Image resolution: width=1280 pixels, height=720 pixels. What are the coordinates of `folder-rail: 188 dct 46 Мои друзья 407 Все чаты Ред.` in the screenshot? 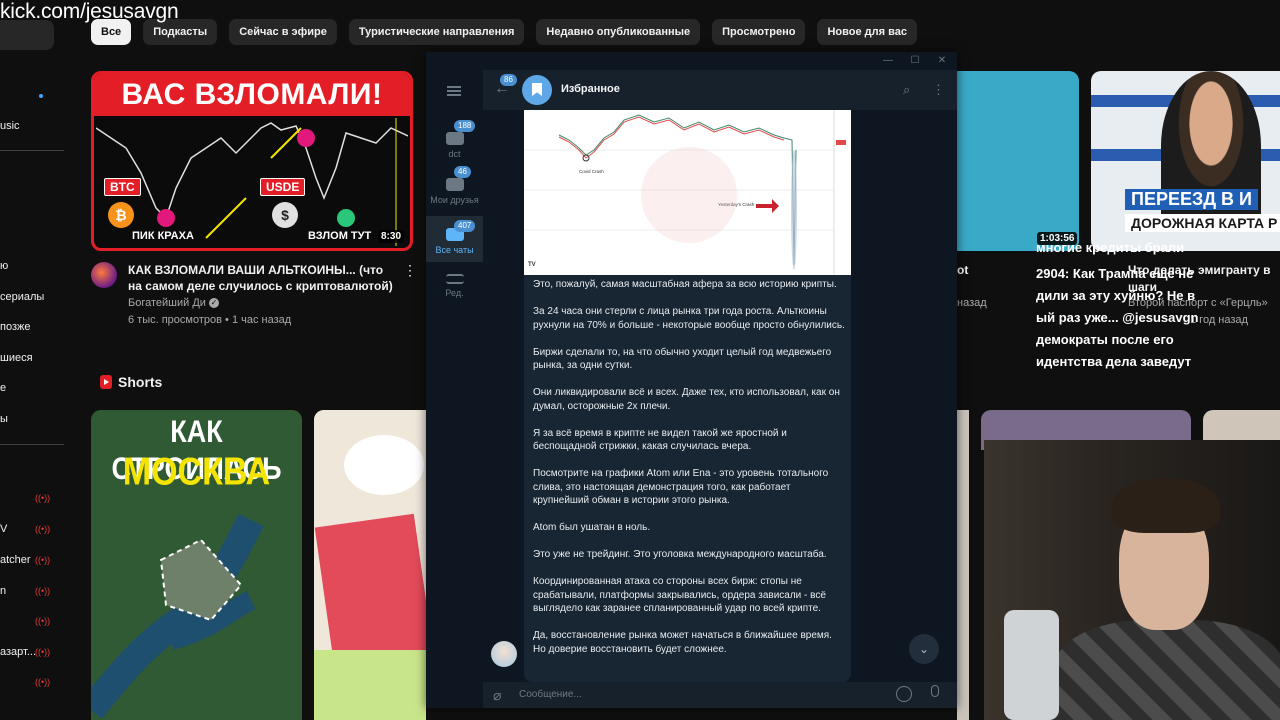 It's located at (454, 389).